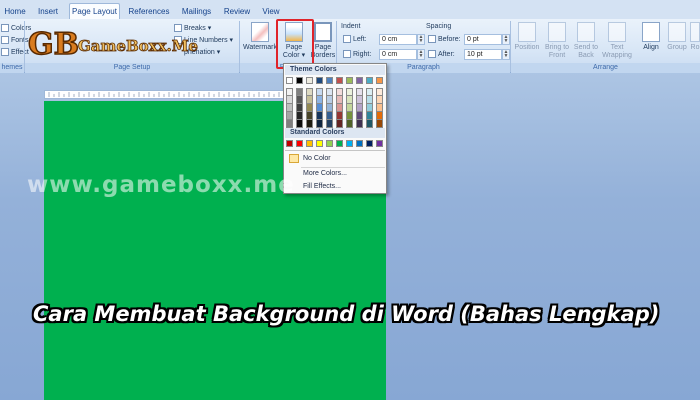 This screenshot has height=400, width=700. I want to click on tab-review: Review, so click(237, 11).